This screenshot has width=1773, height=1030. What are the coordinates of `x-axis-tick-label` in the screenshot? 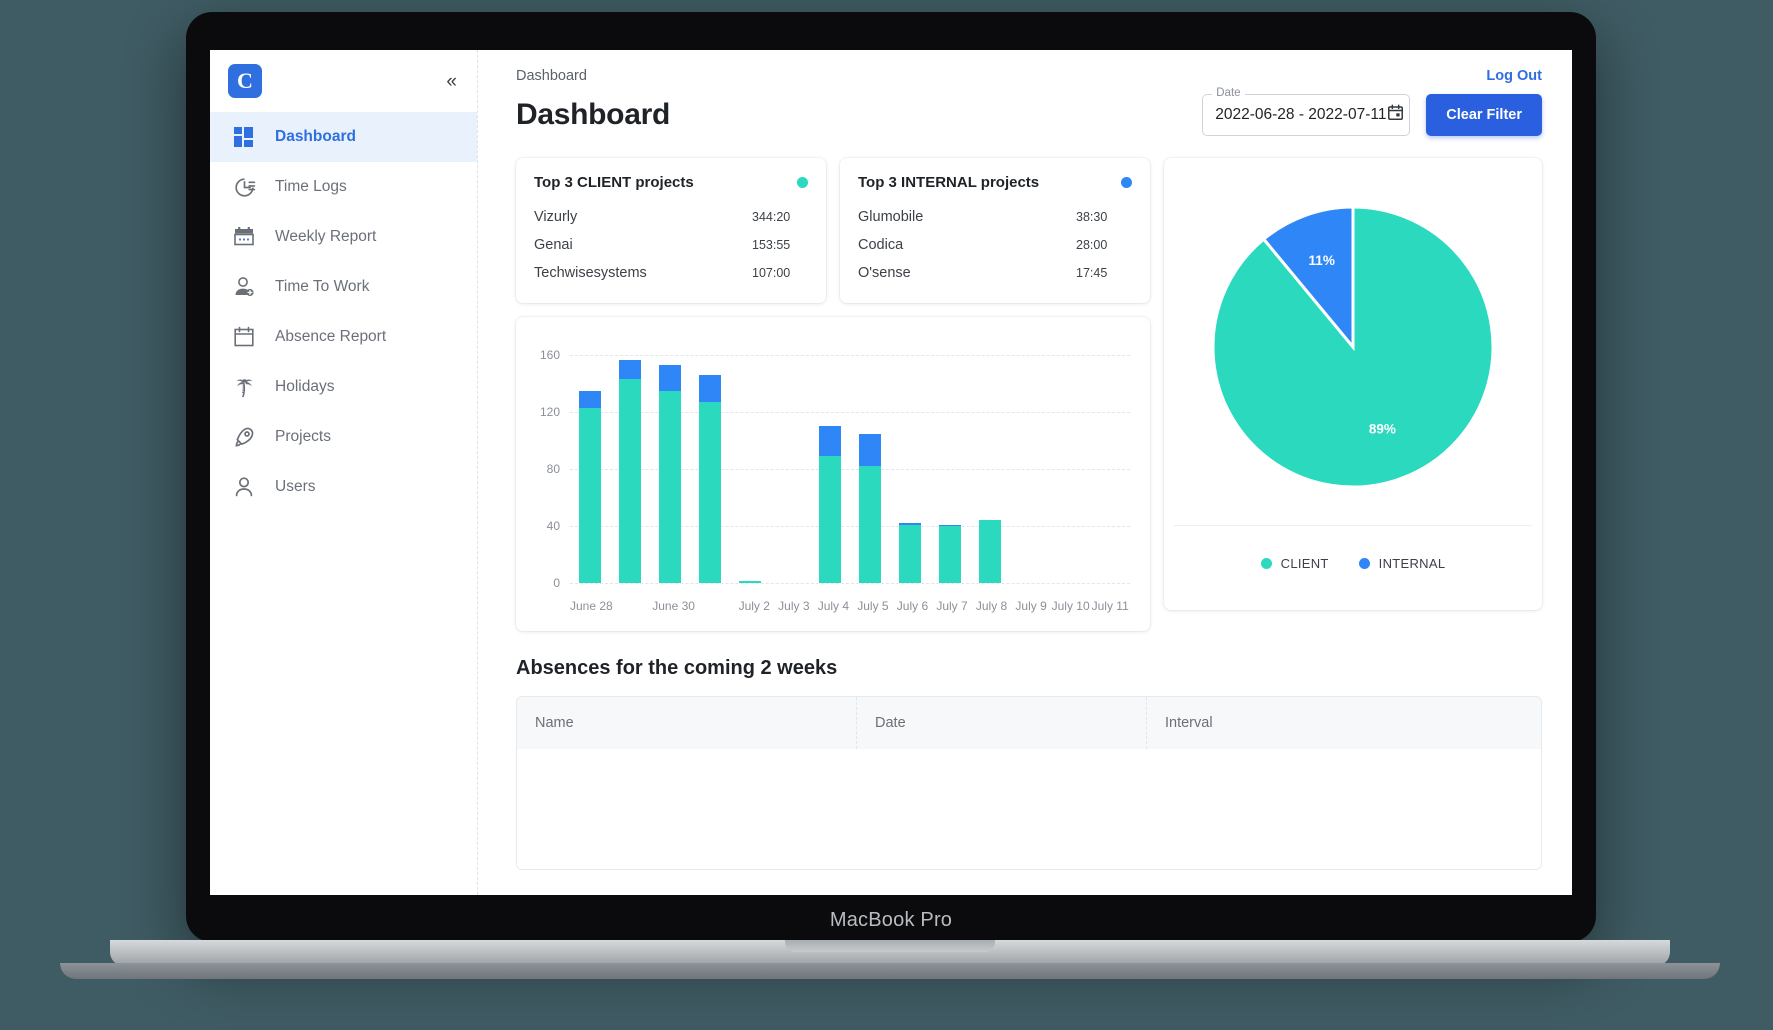 It's located at (715, 606).